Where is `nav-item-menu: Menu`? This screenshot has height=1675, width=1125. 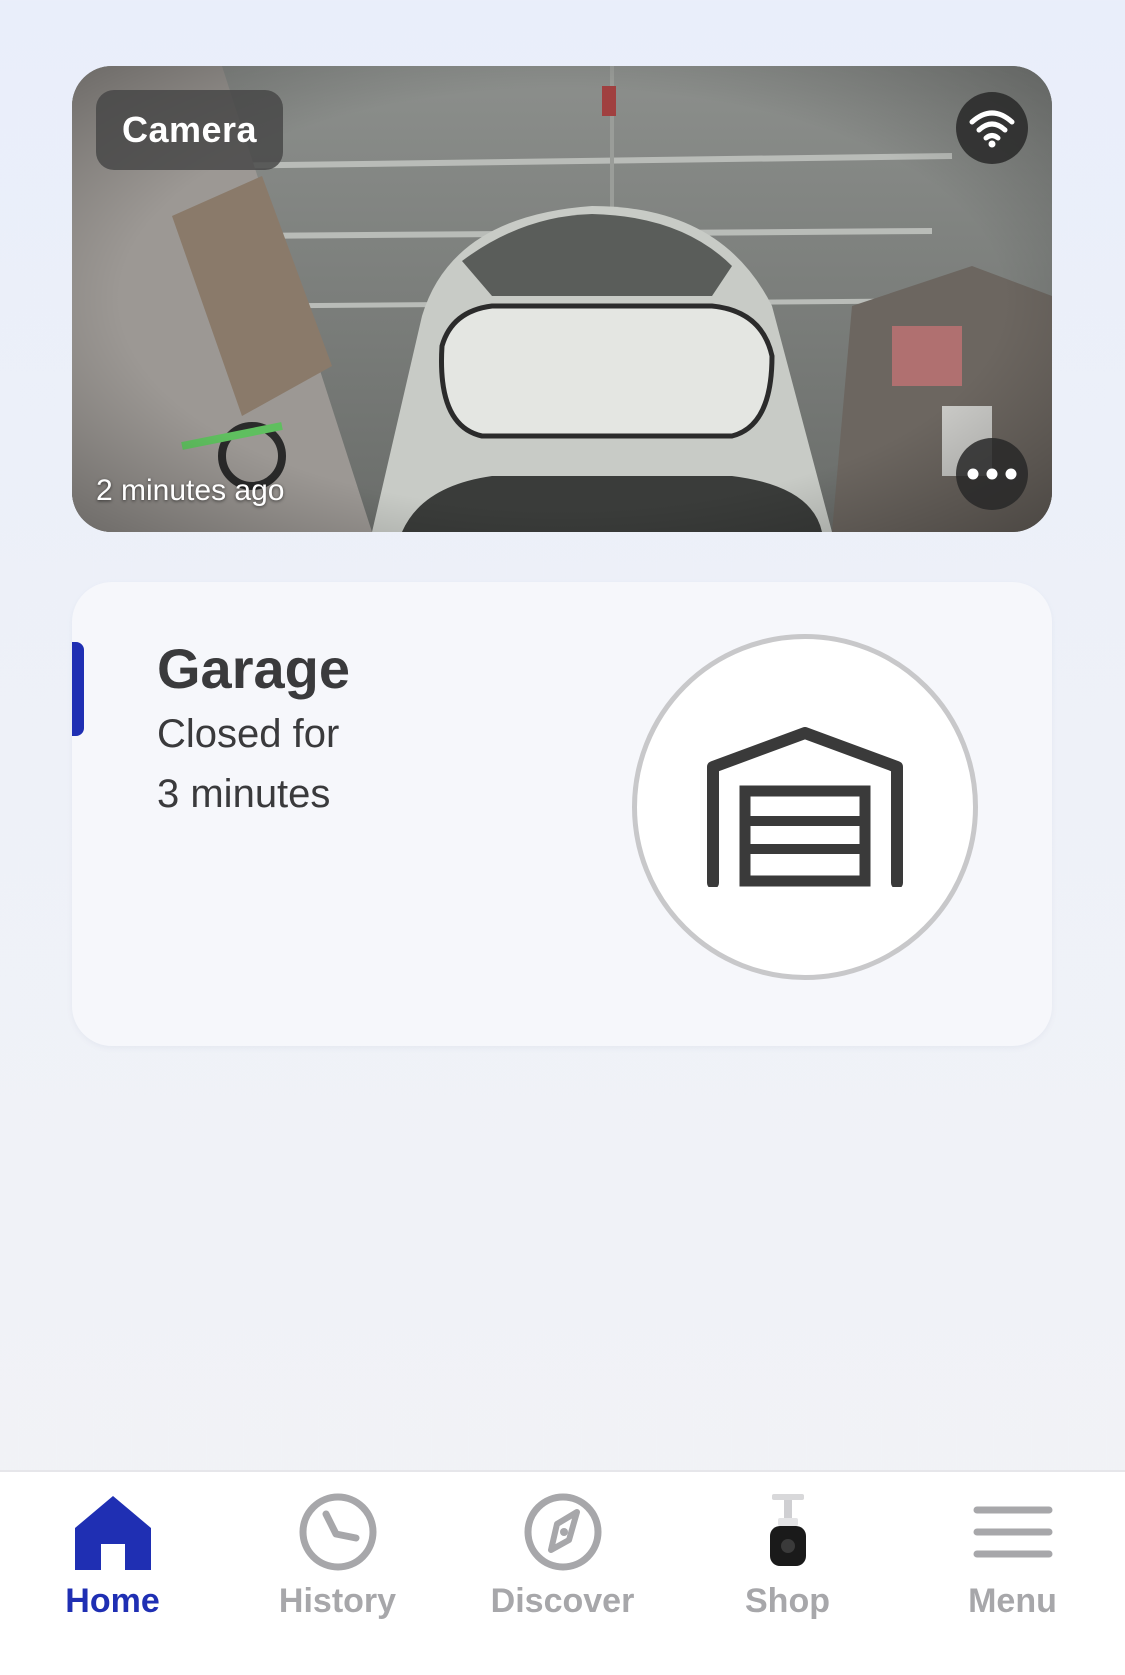
nav-item-menu: Menu is located at coordinates (1012, 1573).